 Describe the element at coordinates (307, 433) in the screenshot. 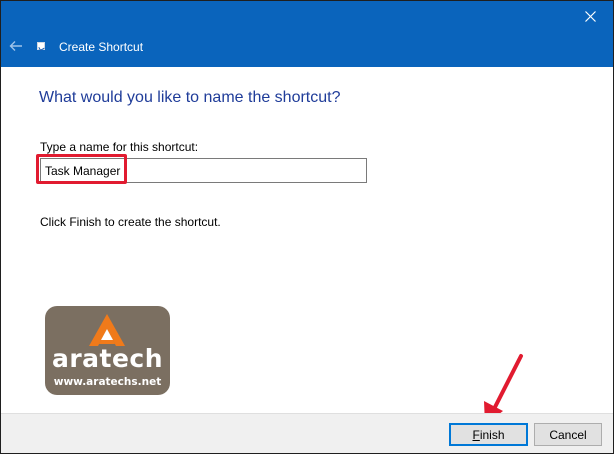

I see `dialog-footer: Finish Cancel` at that location.